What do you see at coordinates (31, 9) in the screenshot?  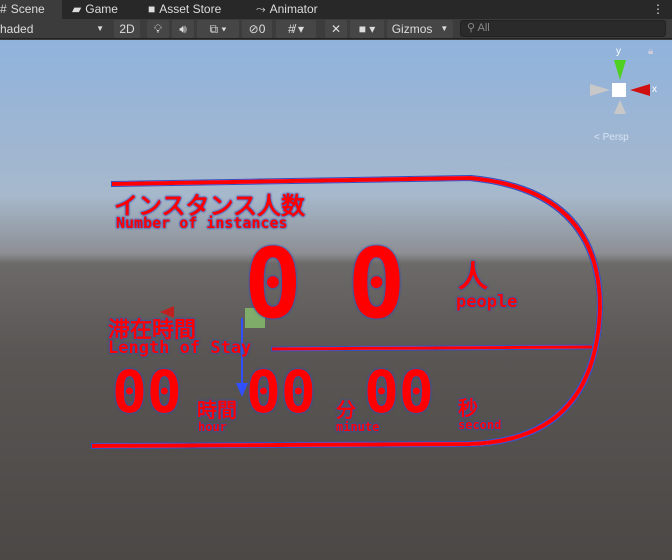 I see `tab-scene: # Scene` at bounding box center [31, 9].